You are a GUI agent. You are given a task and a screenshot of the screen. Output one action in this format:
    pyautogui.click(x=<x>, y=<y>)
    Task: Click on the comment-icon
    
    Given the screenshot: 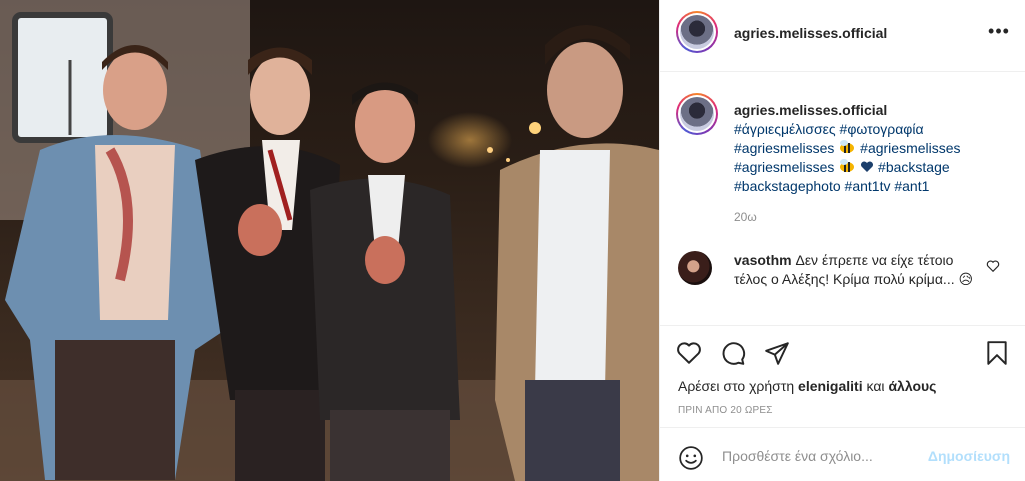 What is the action you would take?
    pyautogui.click(x=733, y=353)
    